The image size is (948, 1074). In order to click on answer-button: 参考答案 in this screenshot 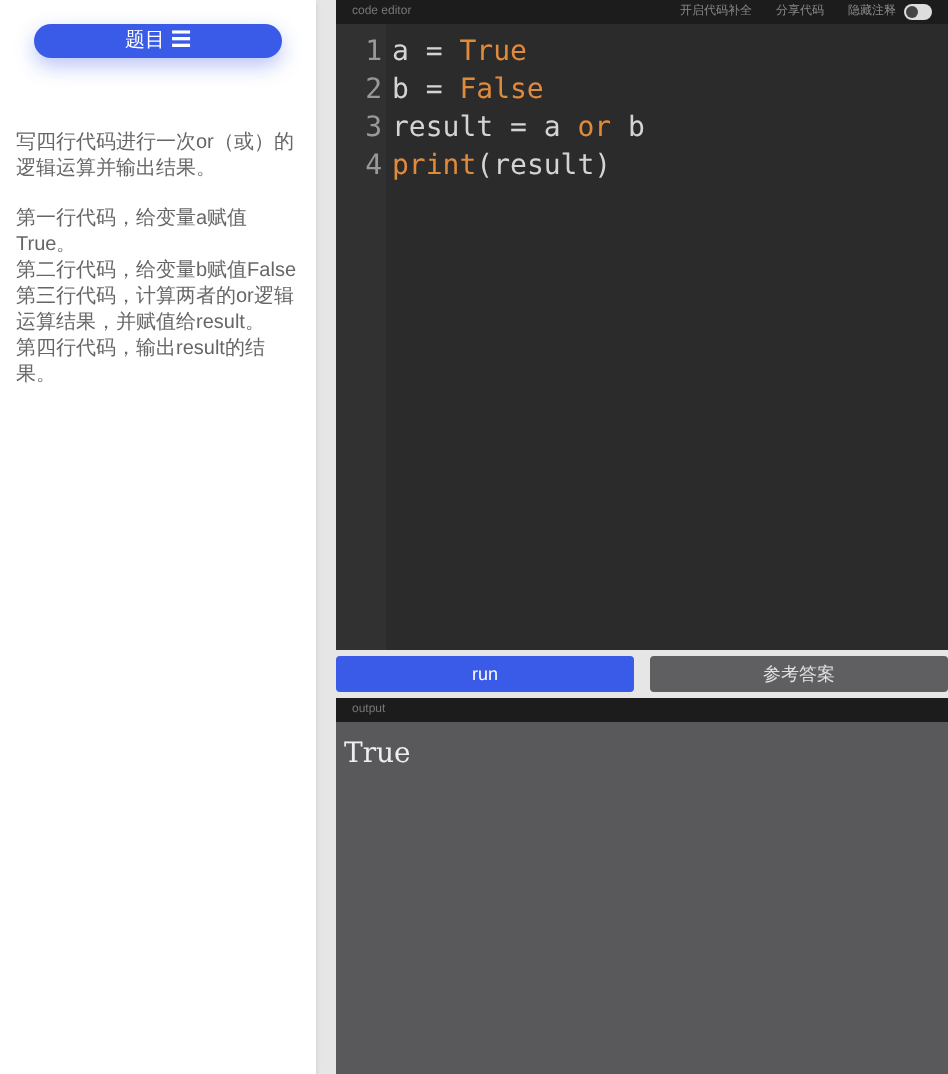, I will do `click(799, 674)`.